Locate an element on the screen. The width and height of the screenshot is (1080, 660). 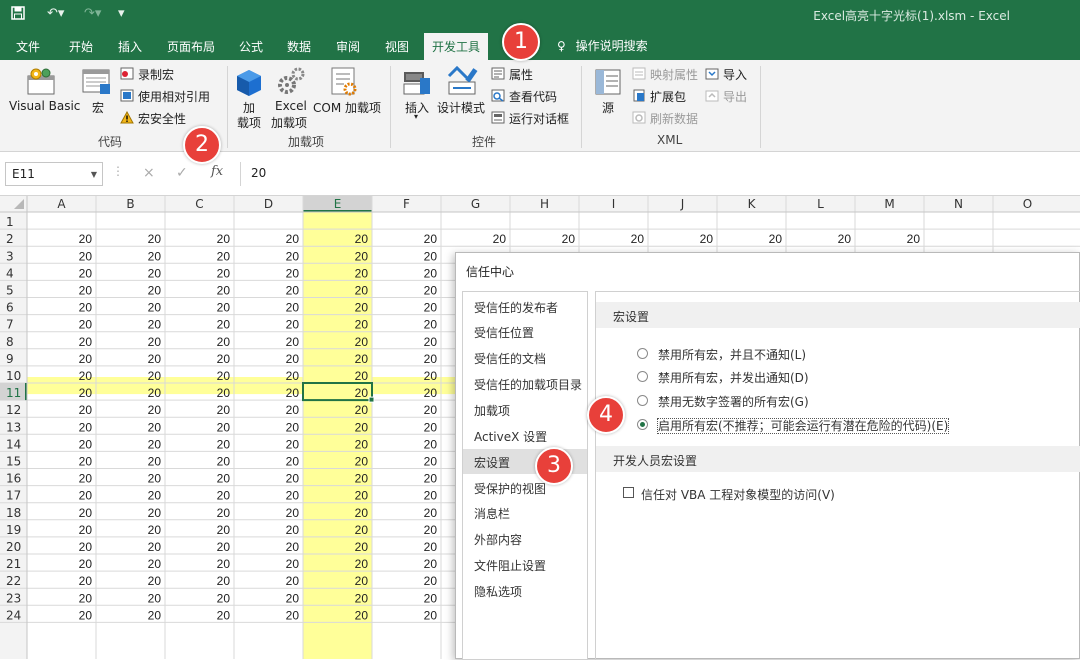
row-header-13: 13 is located at coordinates (13, 427).